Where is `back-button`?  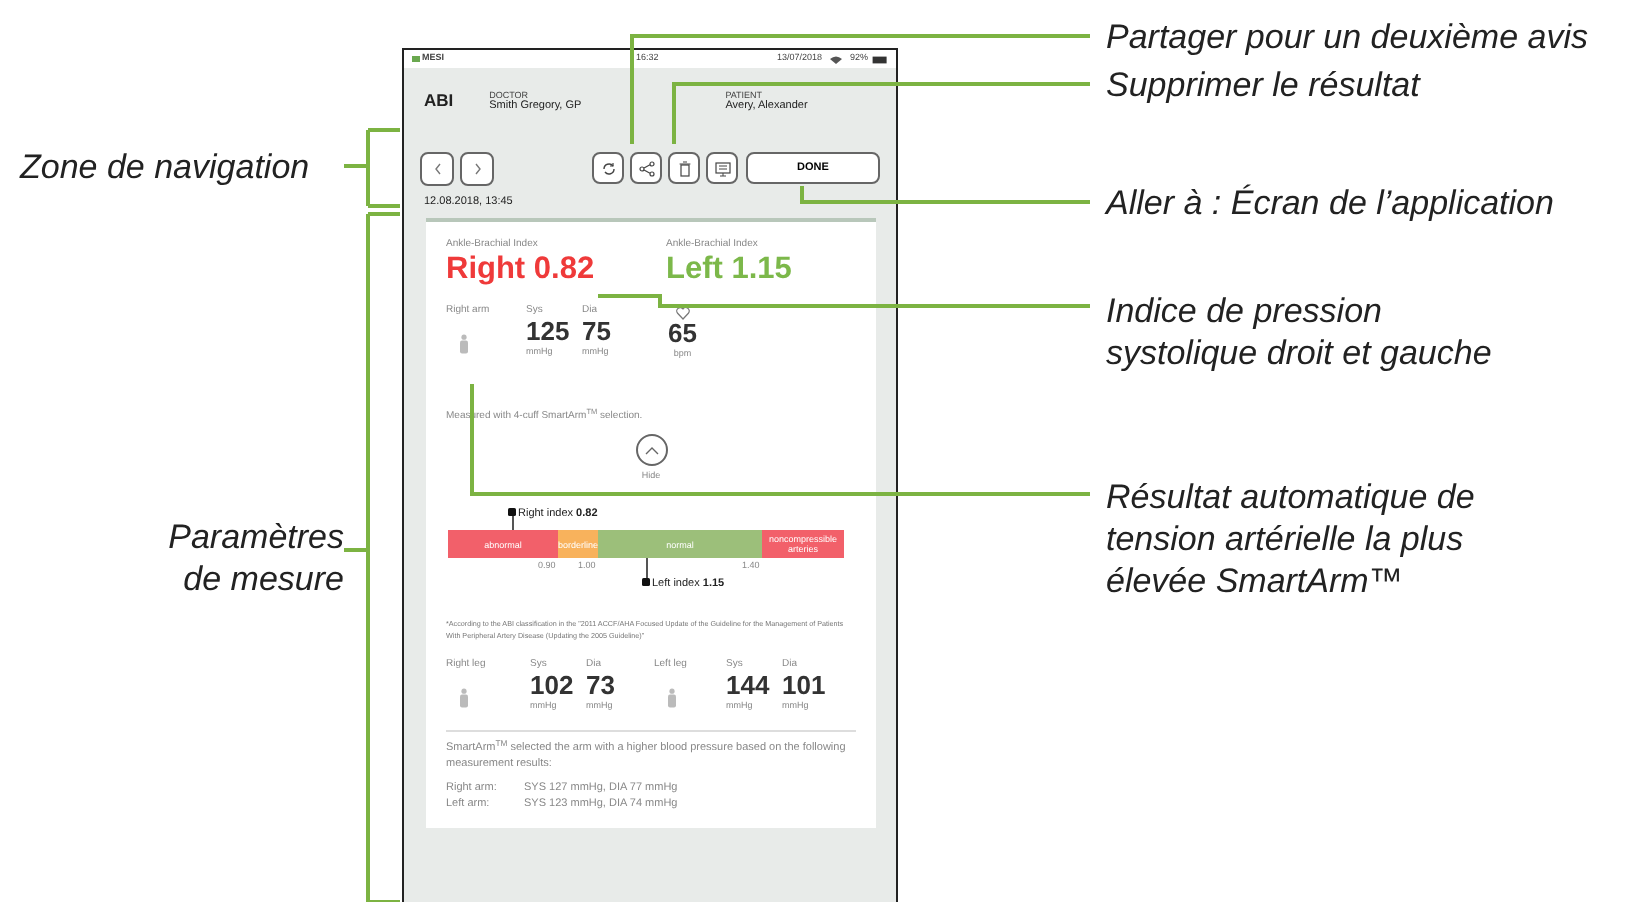
back-button is located at coordinates (437, 168).